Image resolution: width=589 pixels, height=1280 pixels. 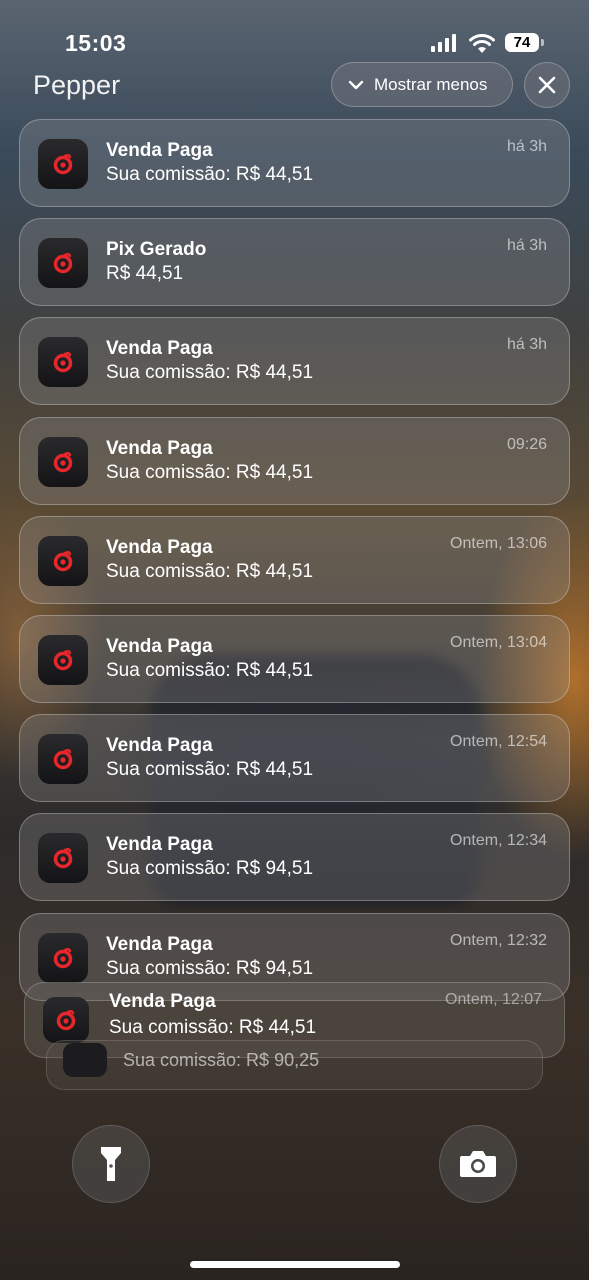 I want to click on notification-card: Venda Paga Sua comissão: R$ 44,51 09:26, so click(x=294, y=461).